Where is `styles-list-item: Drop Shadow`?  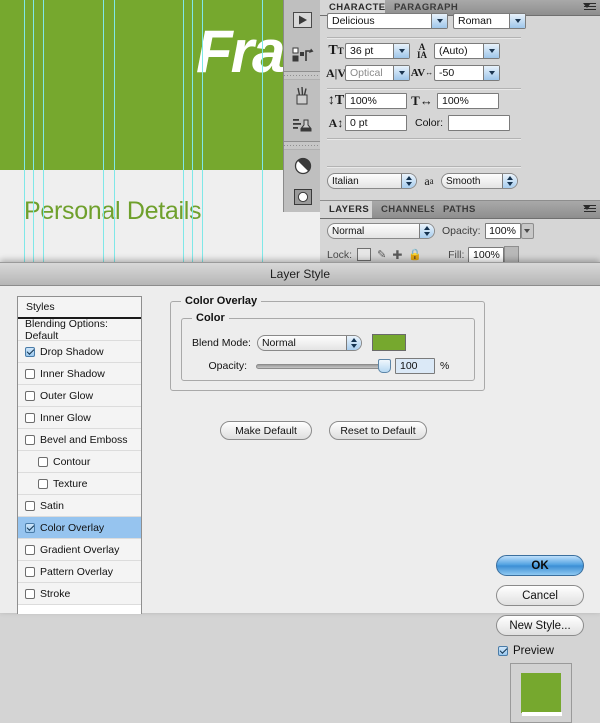
styles-list-item: Drop Shadow is located at coordinates (79, 352).